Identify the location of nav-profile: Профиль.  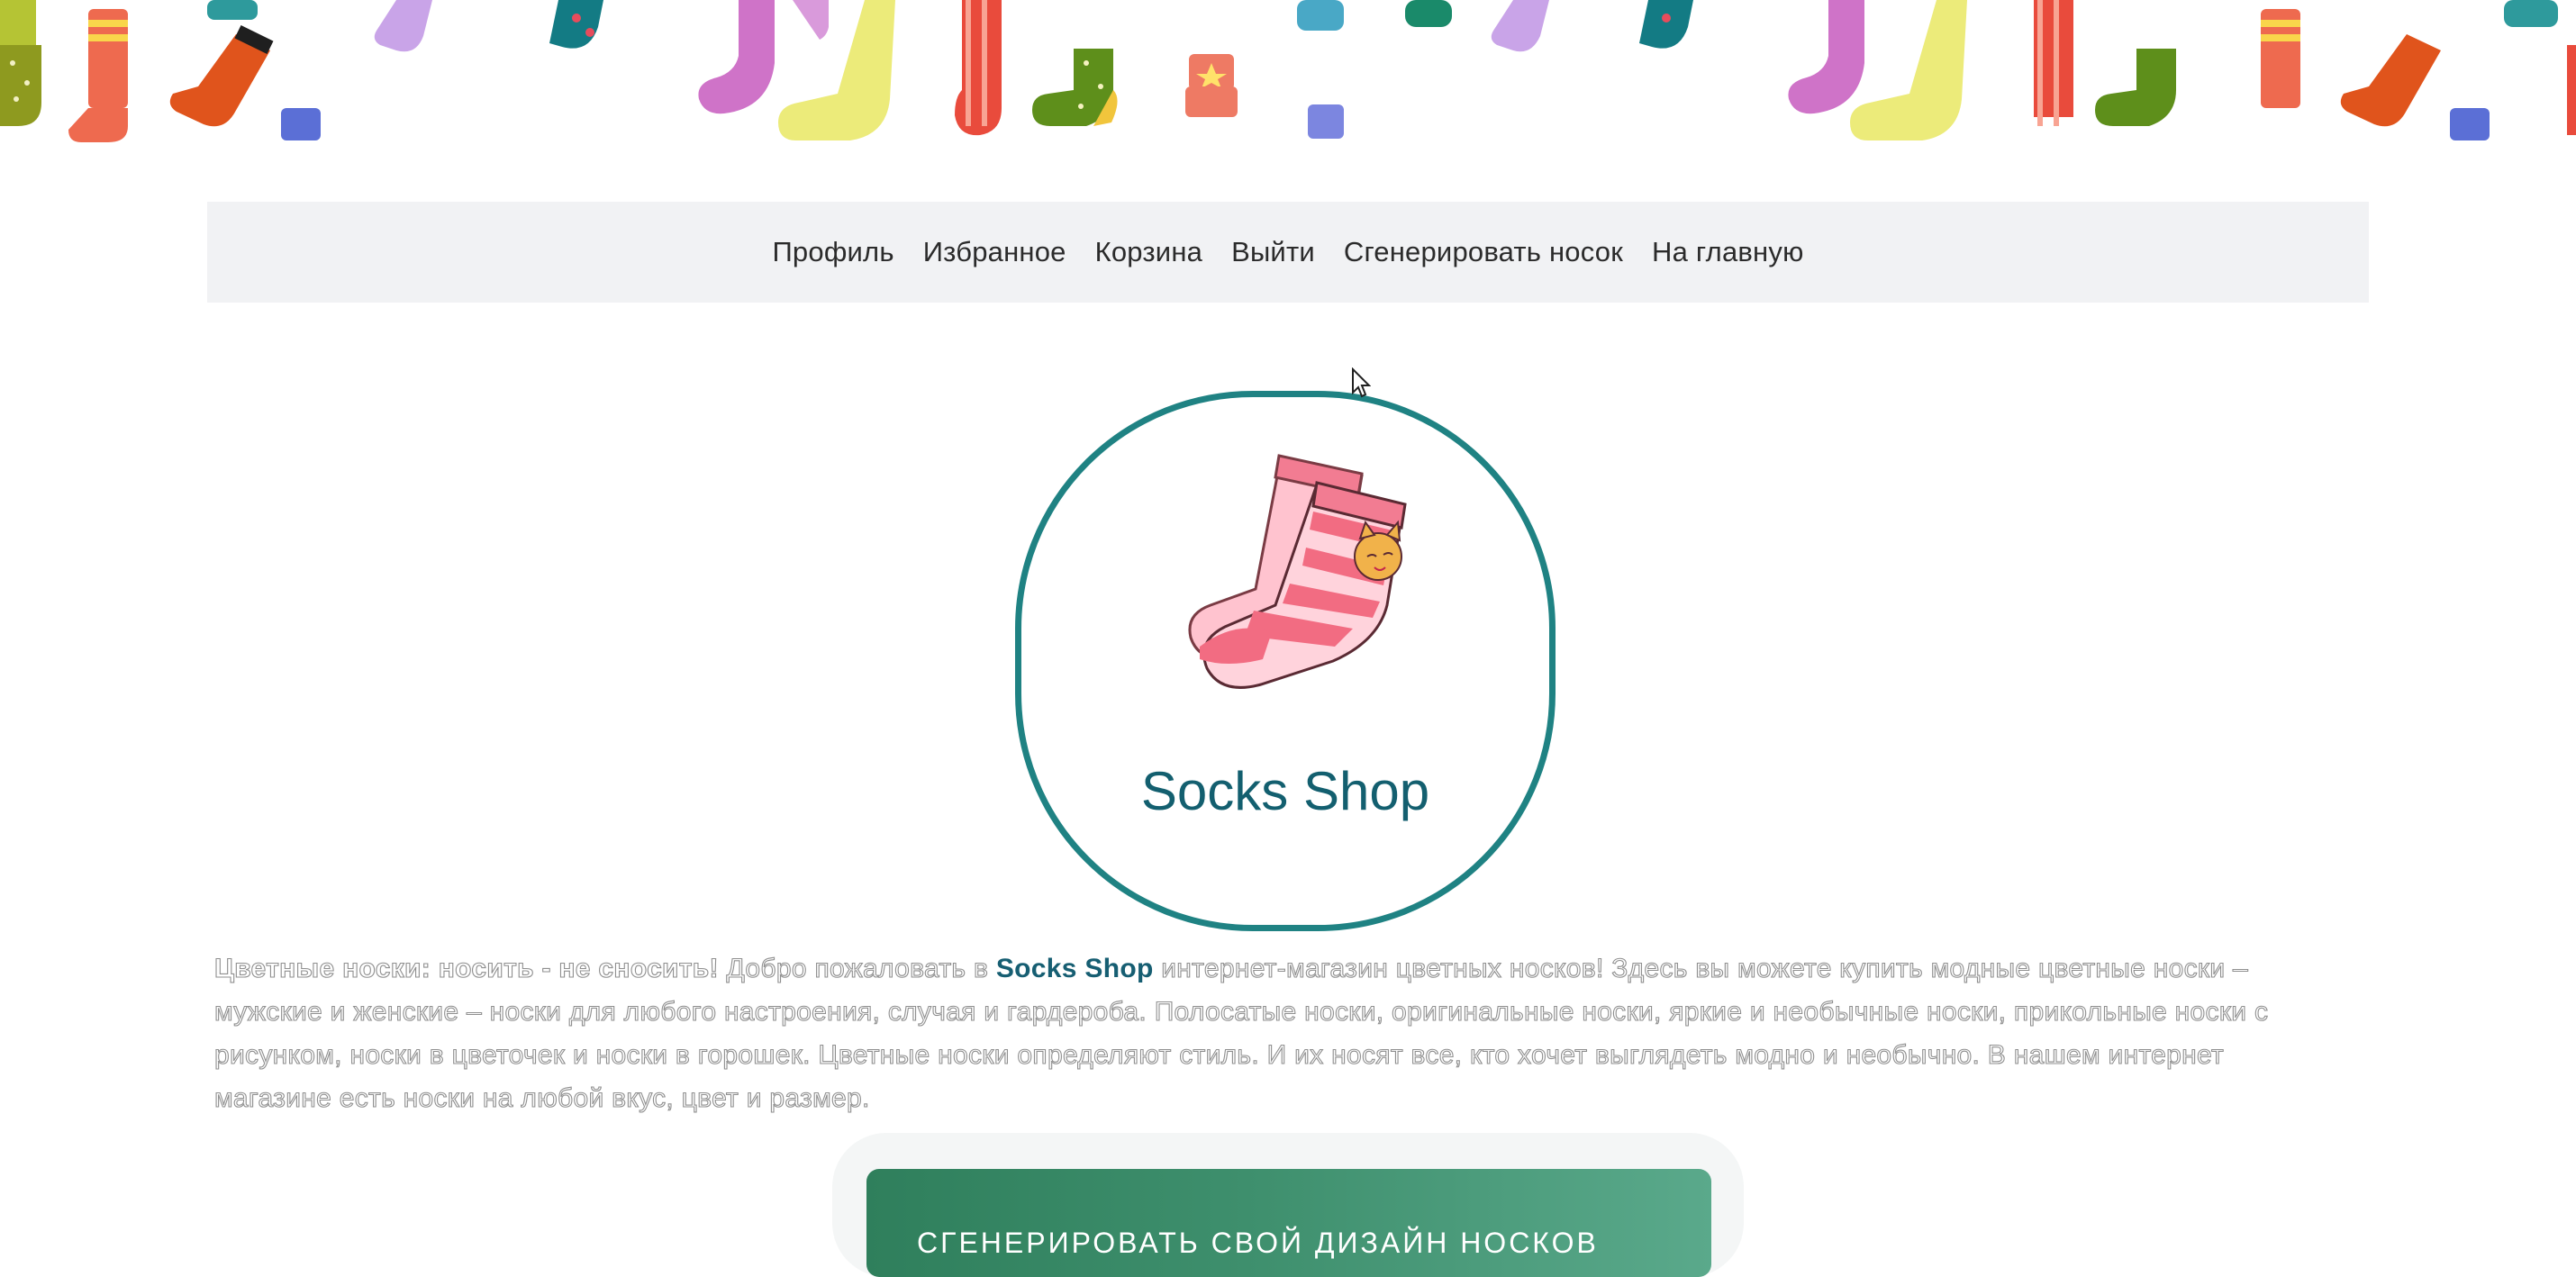
(832, 252).